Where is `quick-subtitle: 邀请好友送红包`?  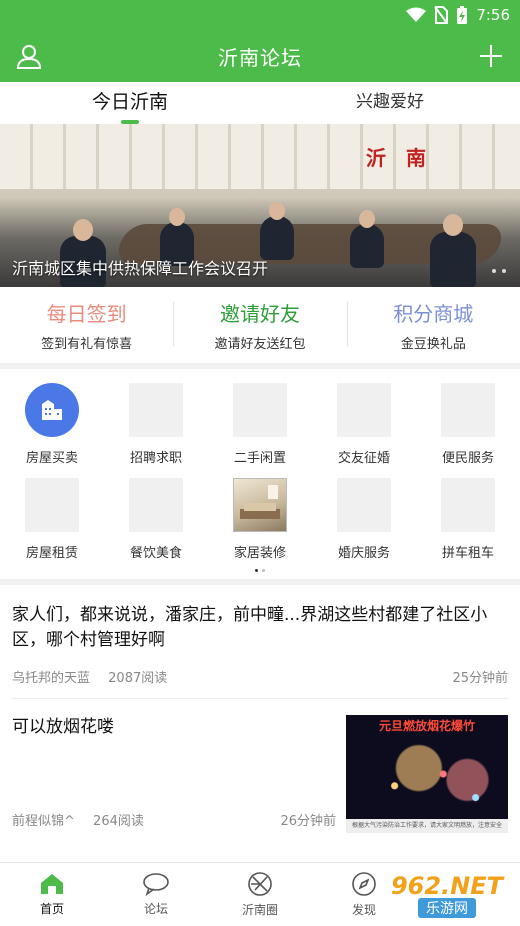
quick-subtitle: 邀请好友送红包 is located at coordinates (260, 344).